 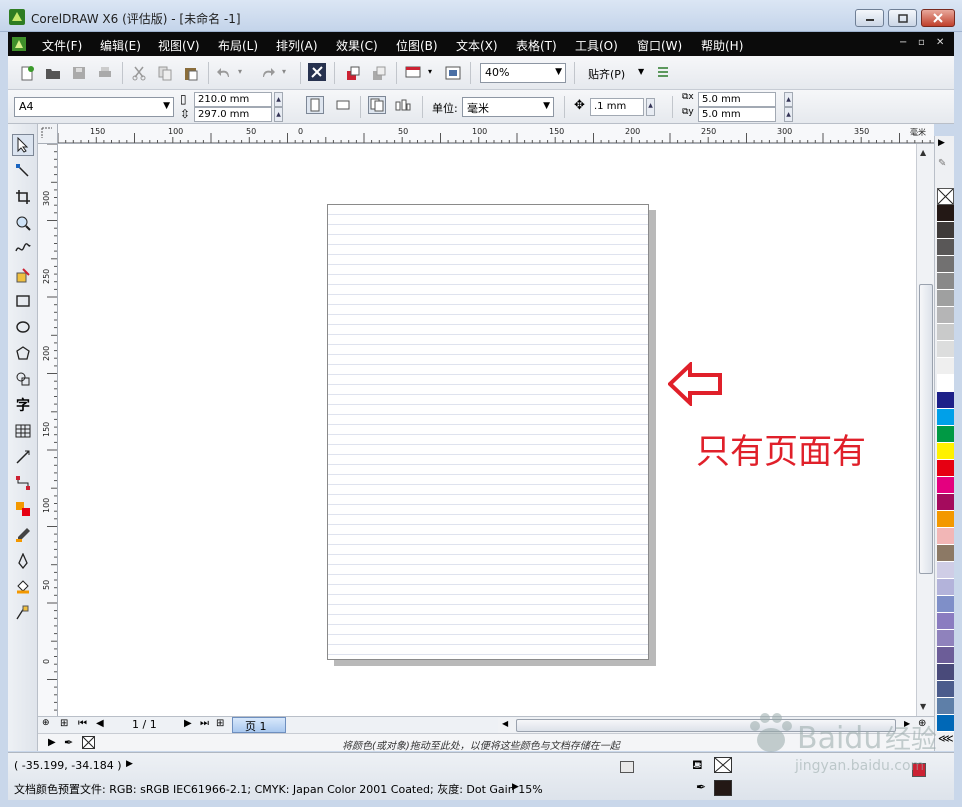 I want to click on outline-color-swatch, so click(x=723, y=788).